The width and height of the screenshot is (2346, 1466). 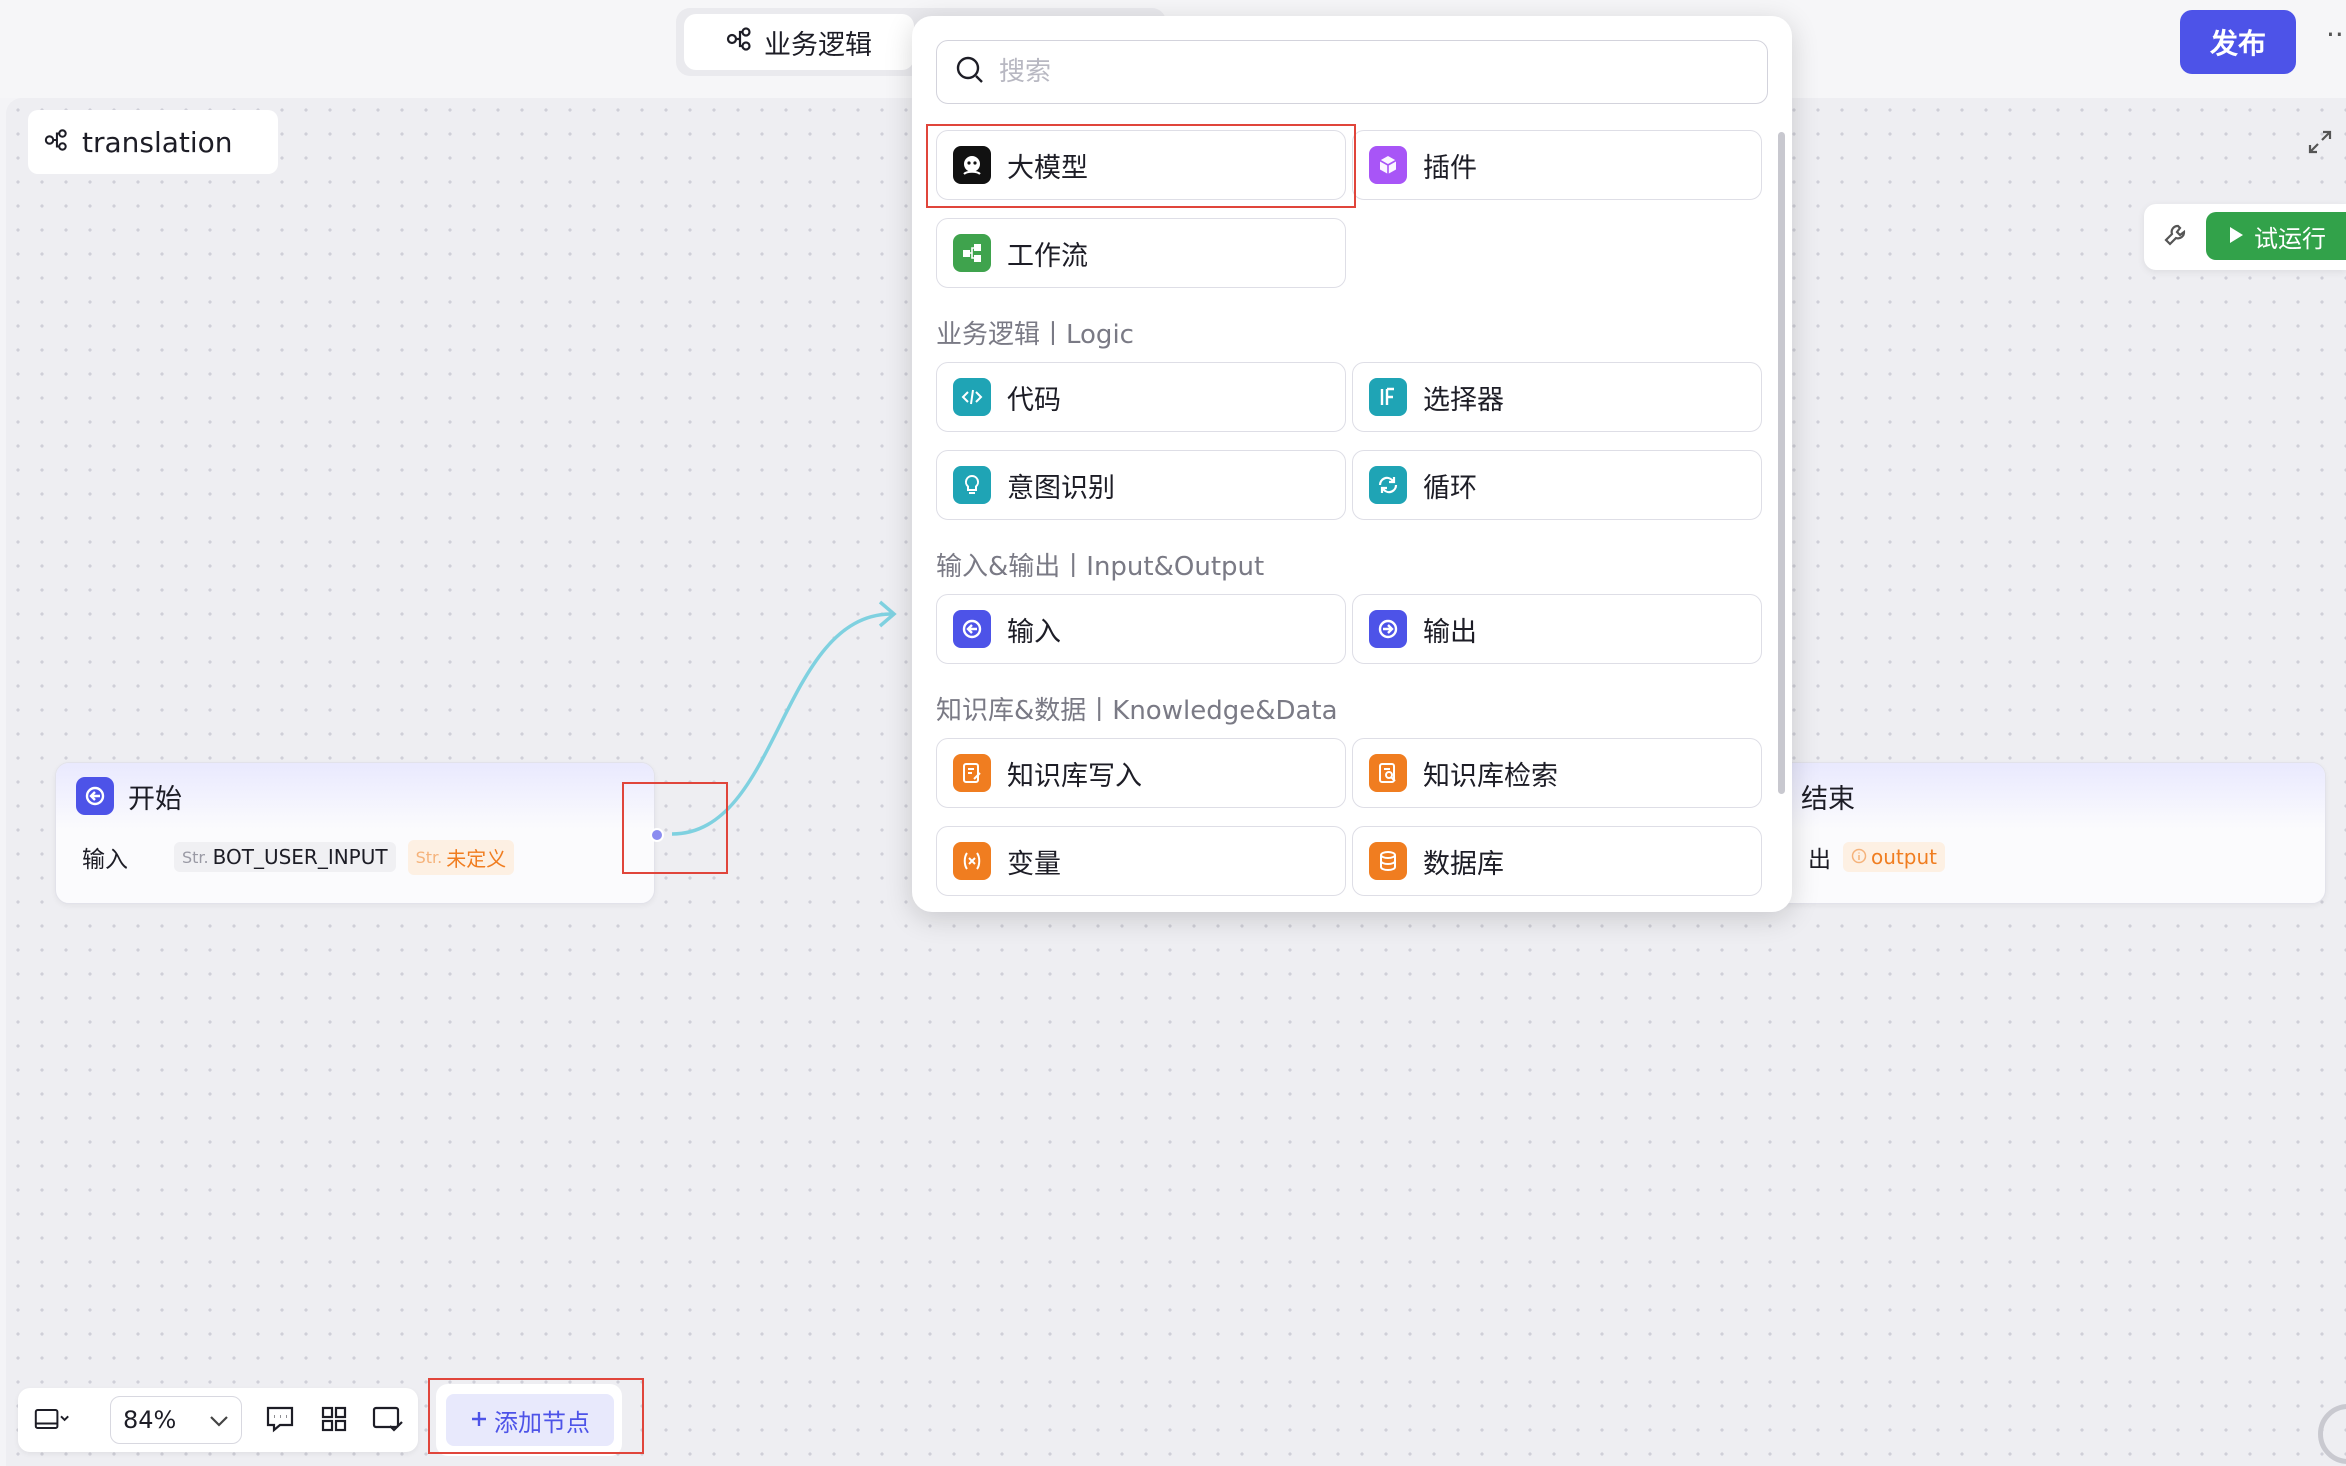 What do you see at coordinates (1557, 861) in the screenshot?
I see `node-item-database: 数据库` at bounding box center [1557, 861].